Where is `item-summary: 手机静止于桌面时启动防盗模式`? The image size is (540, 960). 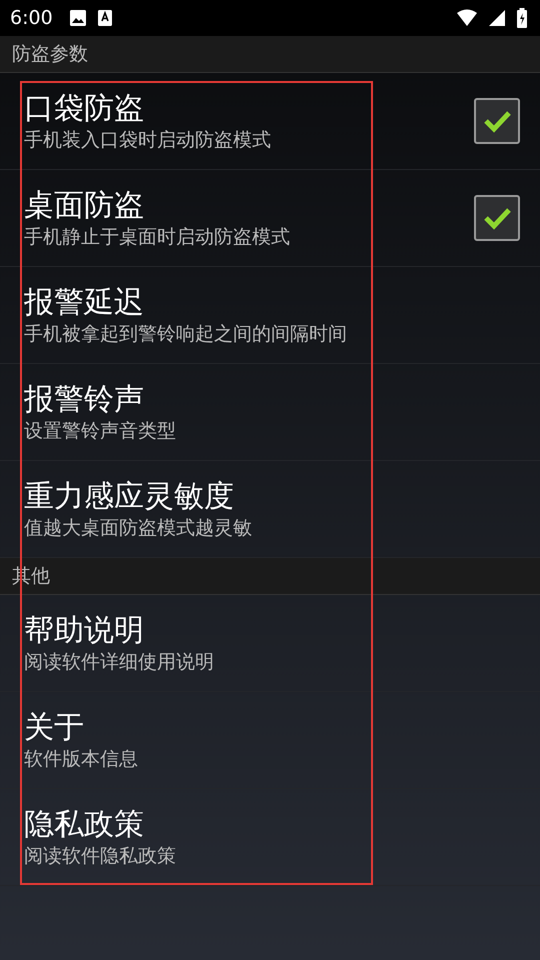 item-summary: 手机静止于桌面时启动防盗模式 is located at coordinates (157, 237).